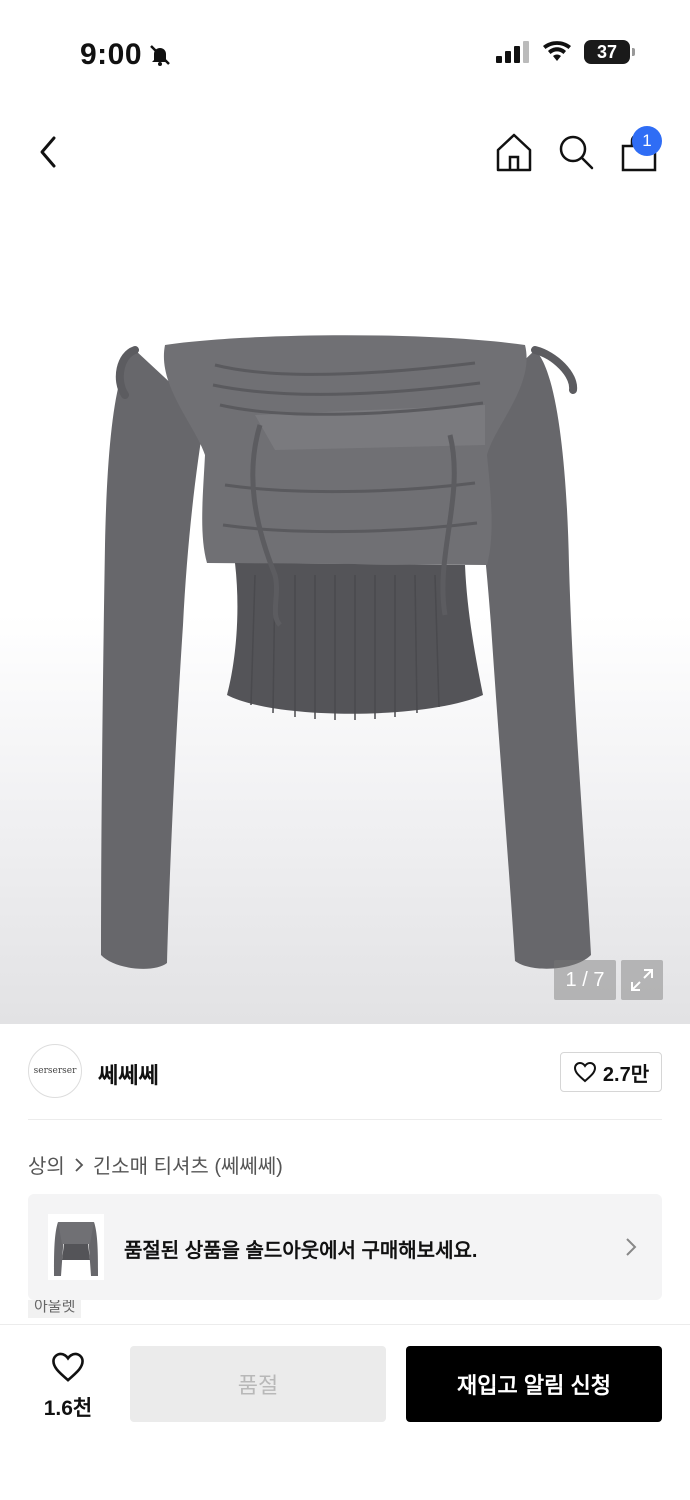 Image resolution: width=690 pixels, height=1500 pixels. Describe the element at coordinates (514, 152) in the screenshot. I see `home-icon` at that location.